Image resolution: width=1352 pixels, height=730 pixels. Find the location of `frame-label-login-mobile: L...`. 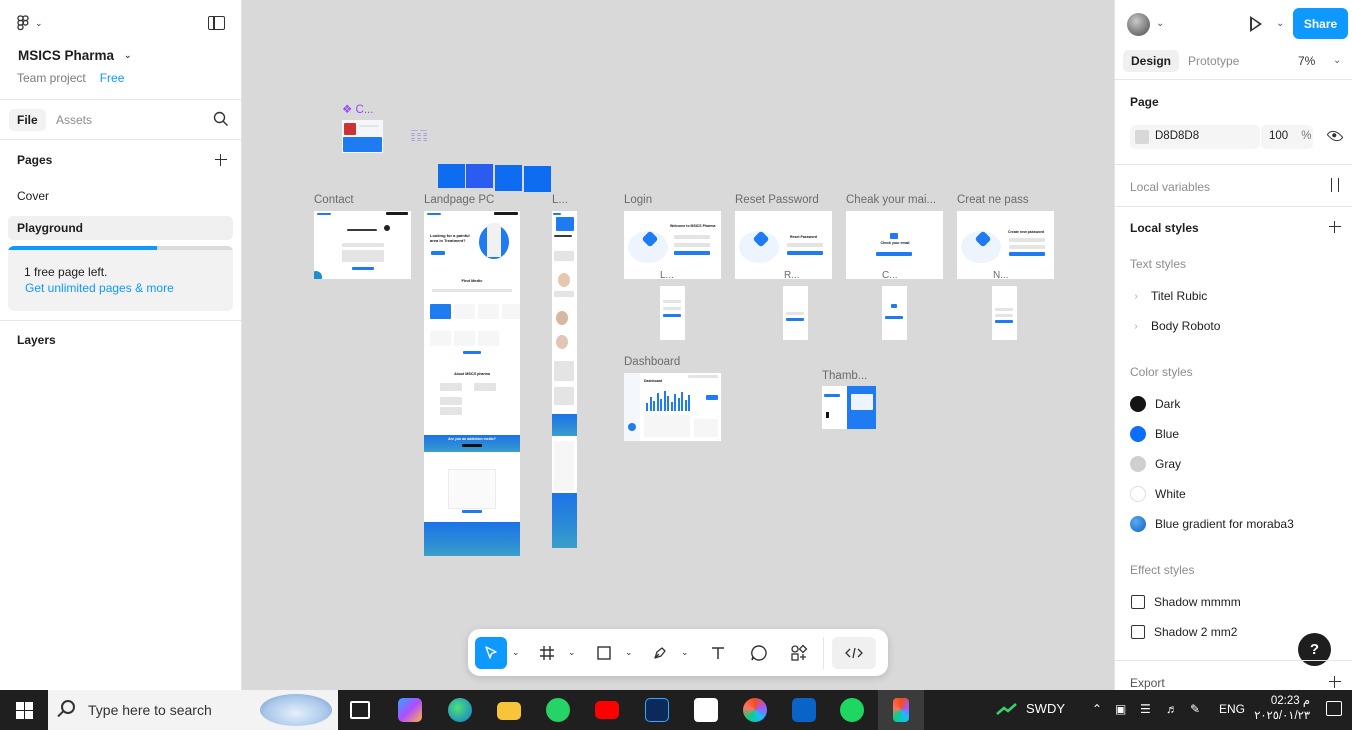

frame-label-login-mobile: L... is located at coordinates (667, 275).